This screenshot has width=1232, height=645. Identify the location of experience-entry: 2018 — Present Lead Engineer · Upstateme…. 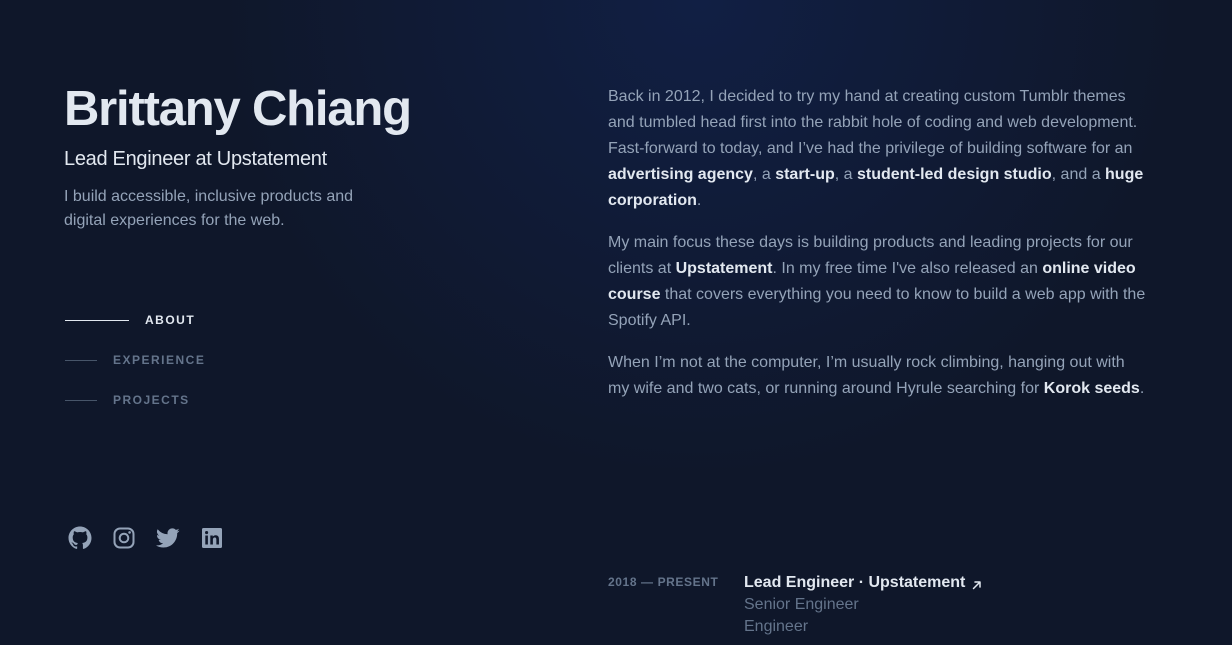
(795, 605).